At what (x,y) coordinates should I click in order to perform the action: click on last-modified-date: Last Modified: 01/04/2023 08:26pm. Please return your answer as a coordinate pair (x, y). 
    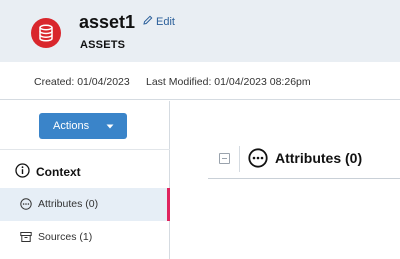
    Looking at the image, I should click on (228, 82).